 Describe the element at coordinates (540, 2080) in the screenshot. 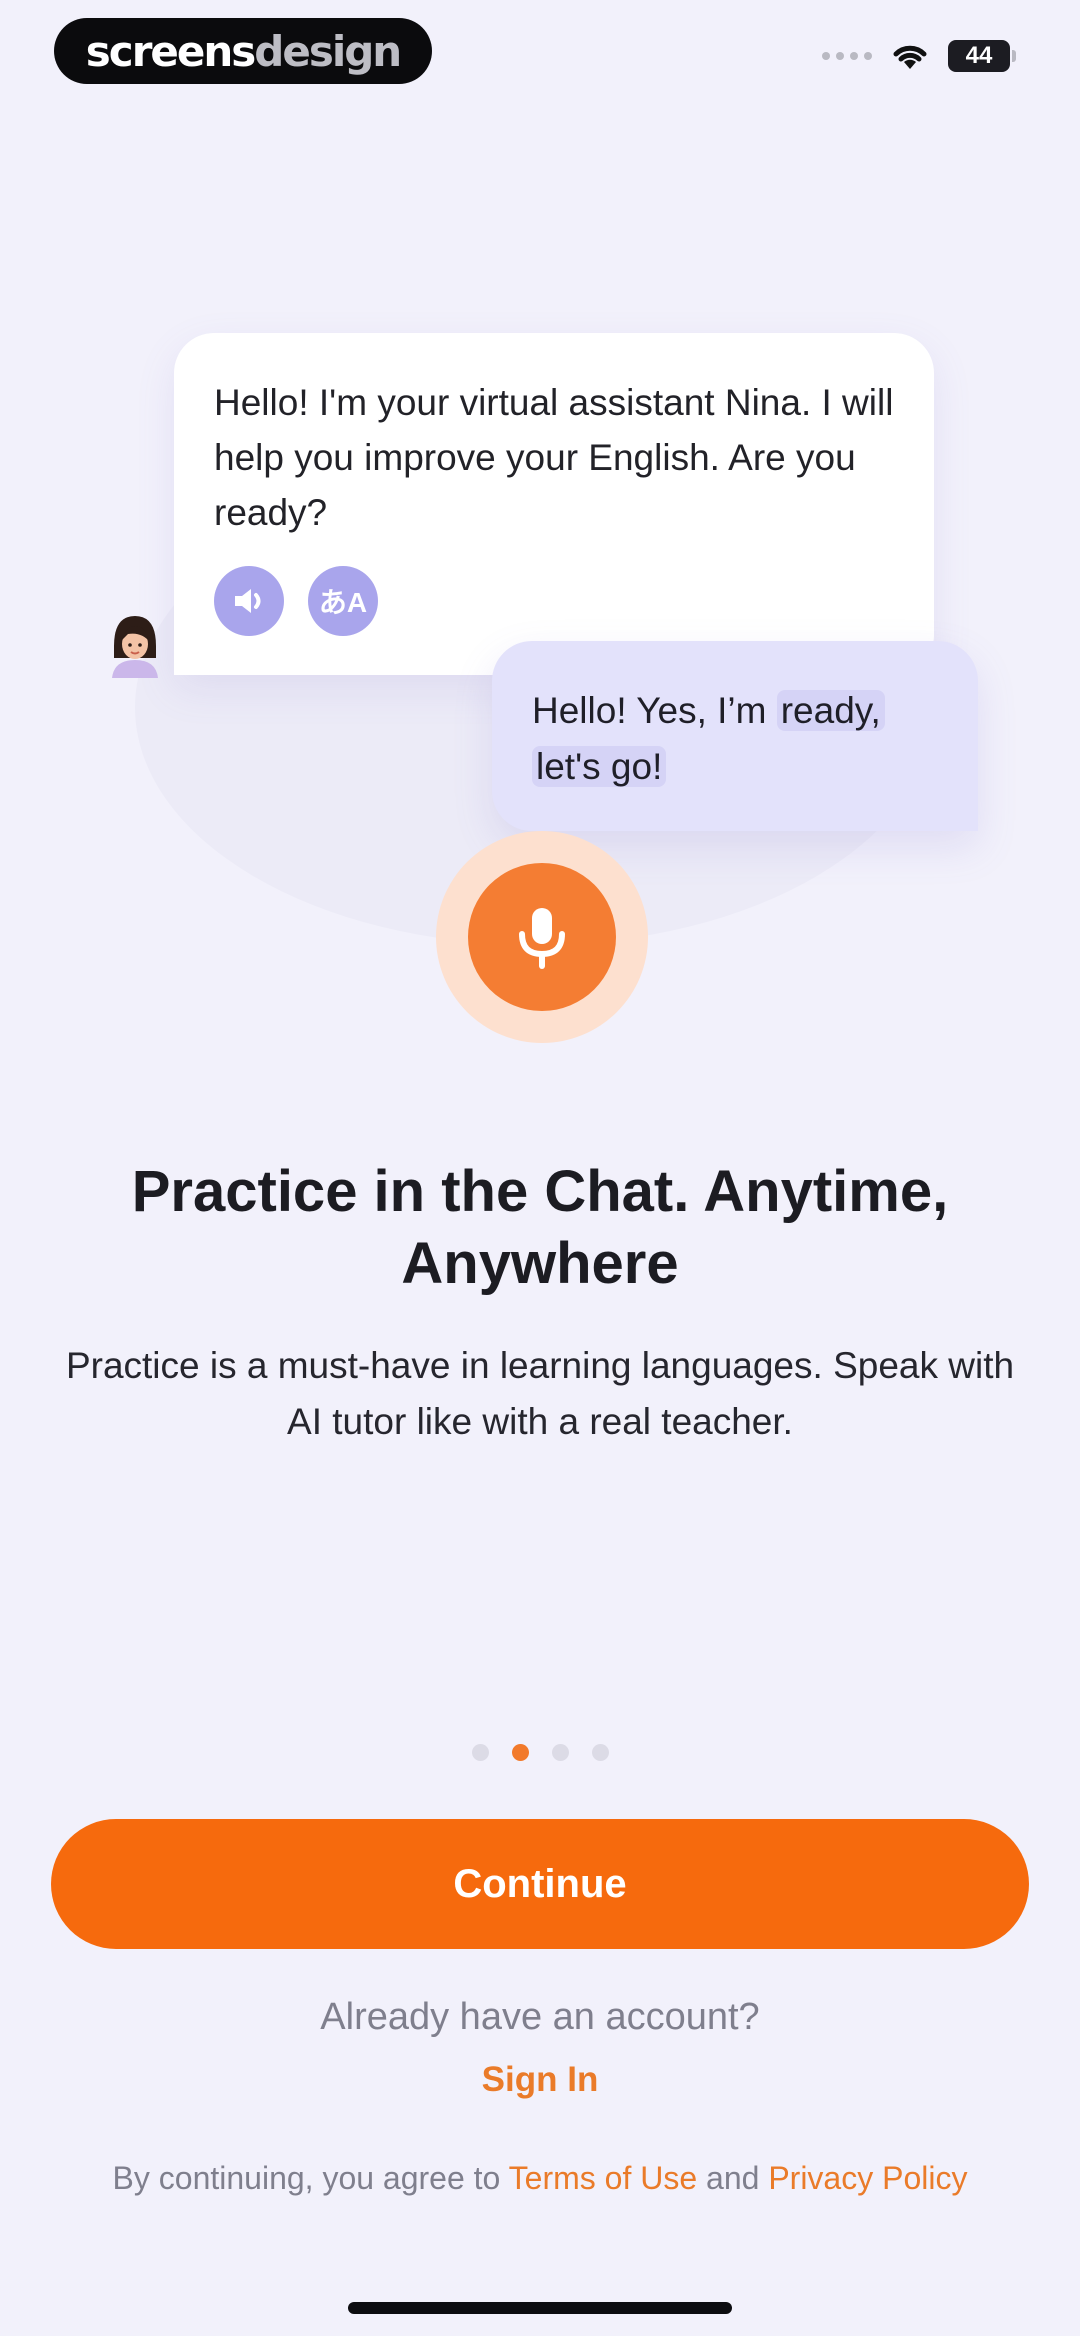

I see `sign-in-link: Sign In` at that location.